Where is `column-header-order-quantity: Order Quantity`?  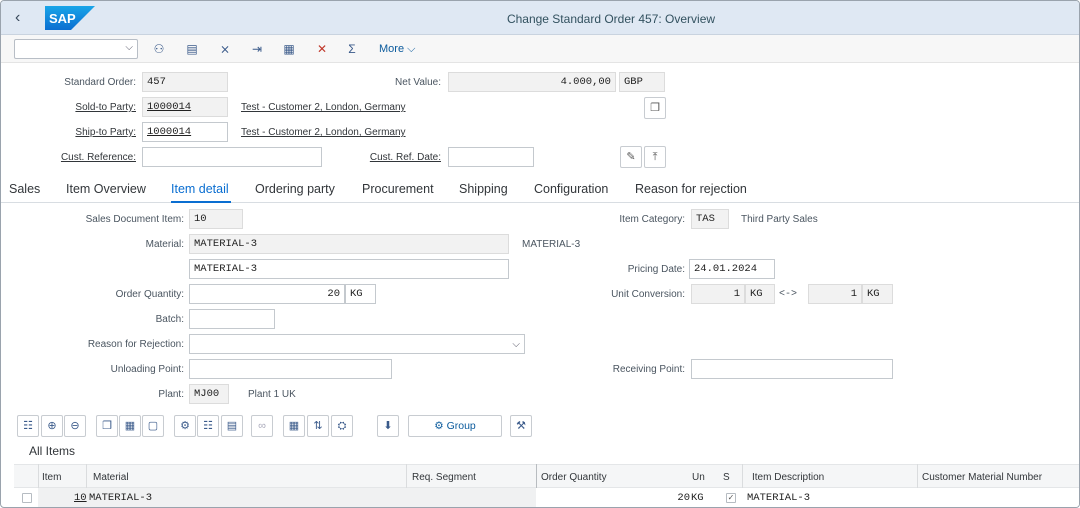
column-header-order-quantity: Order Quantity is located at coordinates (574, 477).